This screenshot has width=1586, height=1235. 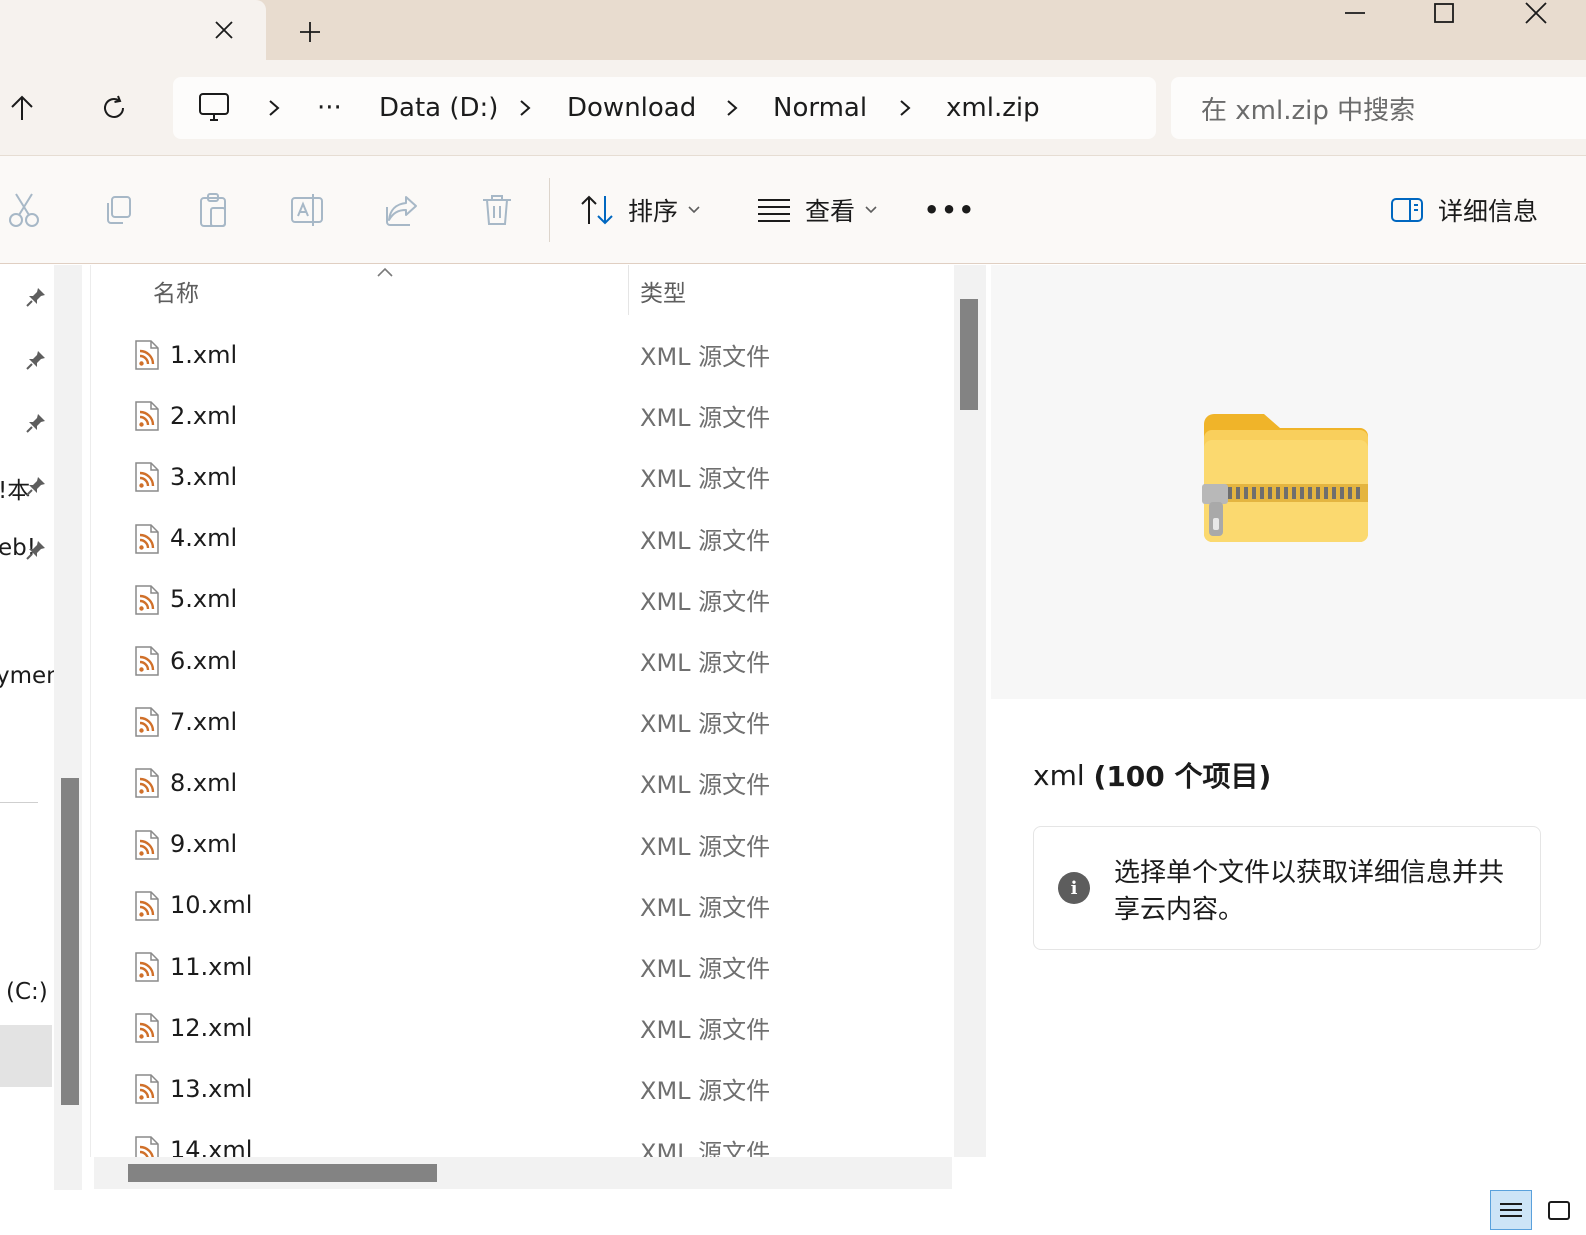 I want to click on share-button, so click(x=402, y=210).